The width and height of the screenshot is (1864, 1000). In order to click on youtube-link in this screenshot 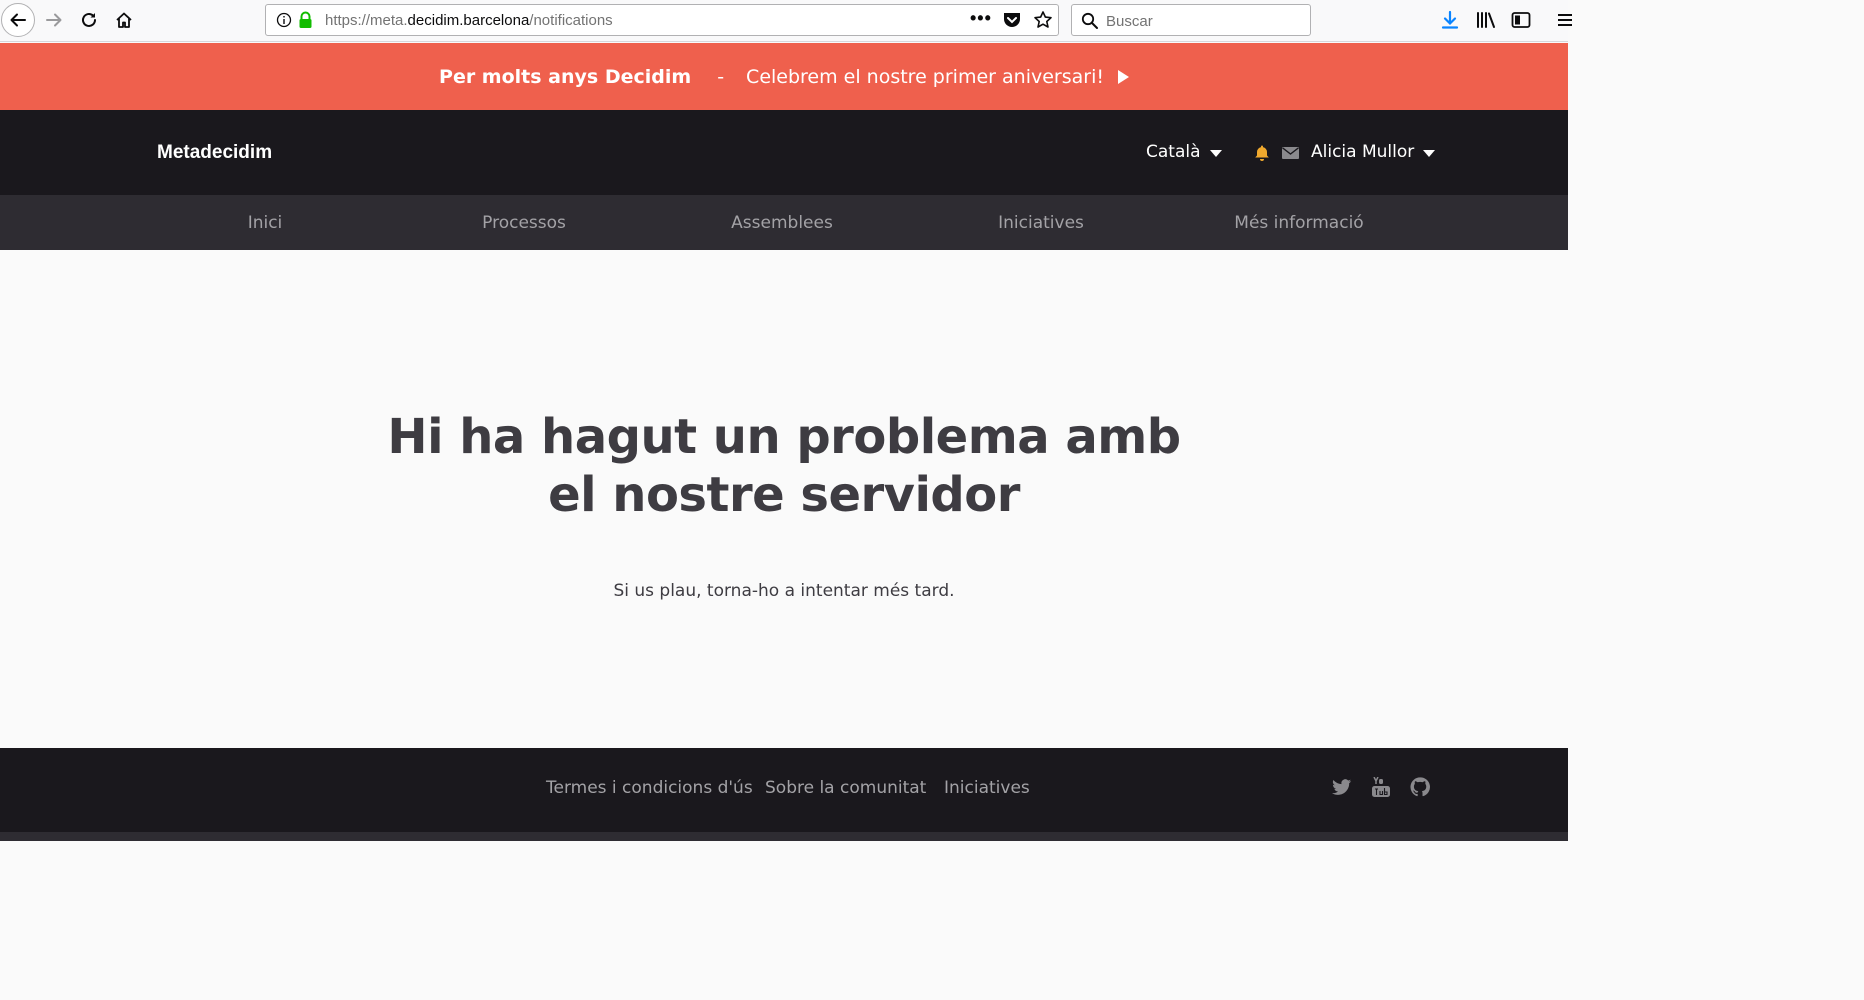, I will do `click(1381, 787)`.